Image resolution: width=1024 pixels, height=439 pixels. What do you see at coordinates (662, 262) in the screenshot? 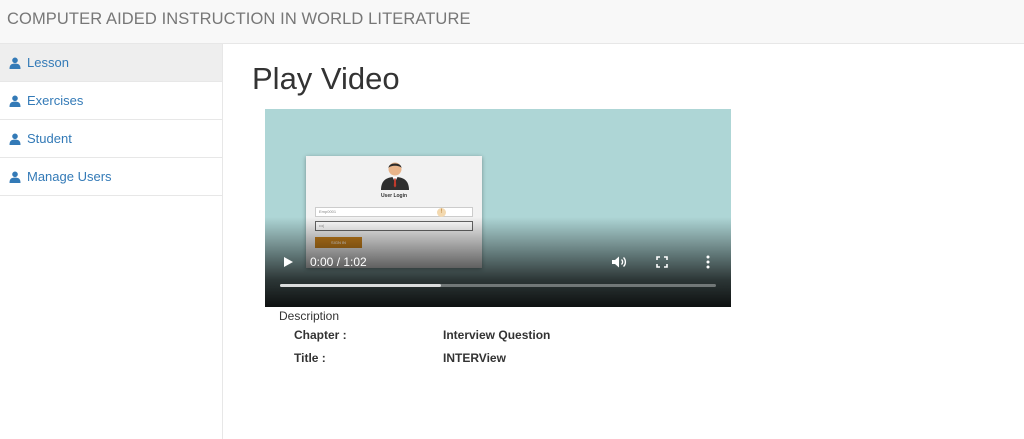
I see `fullscreen-icon` at bounding box center [662, 262].